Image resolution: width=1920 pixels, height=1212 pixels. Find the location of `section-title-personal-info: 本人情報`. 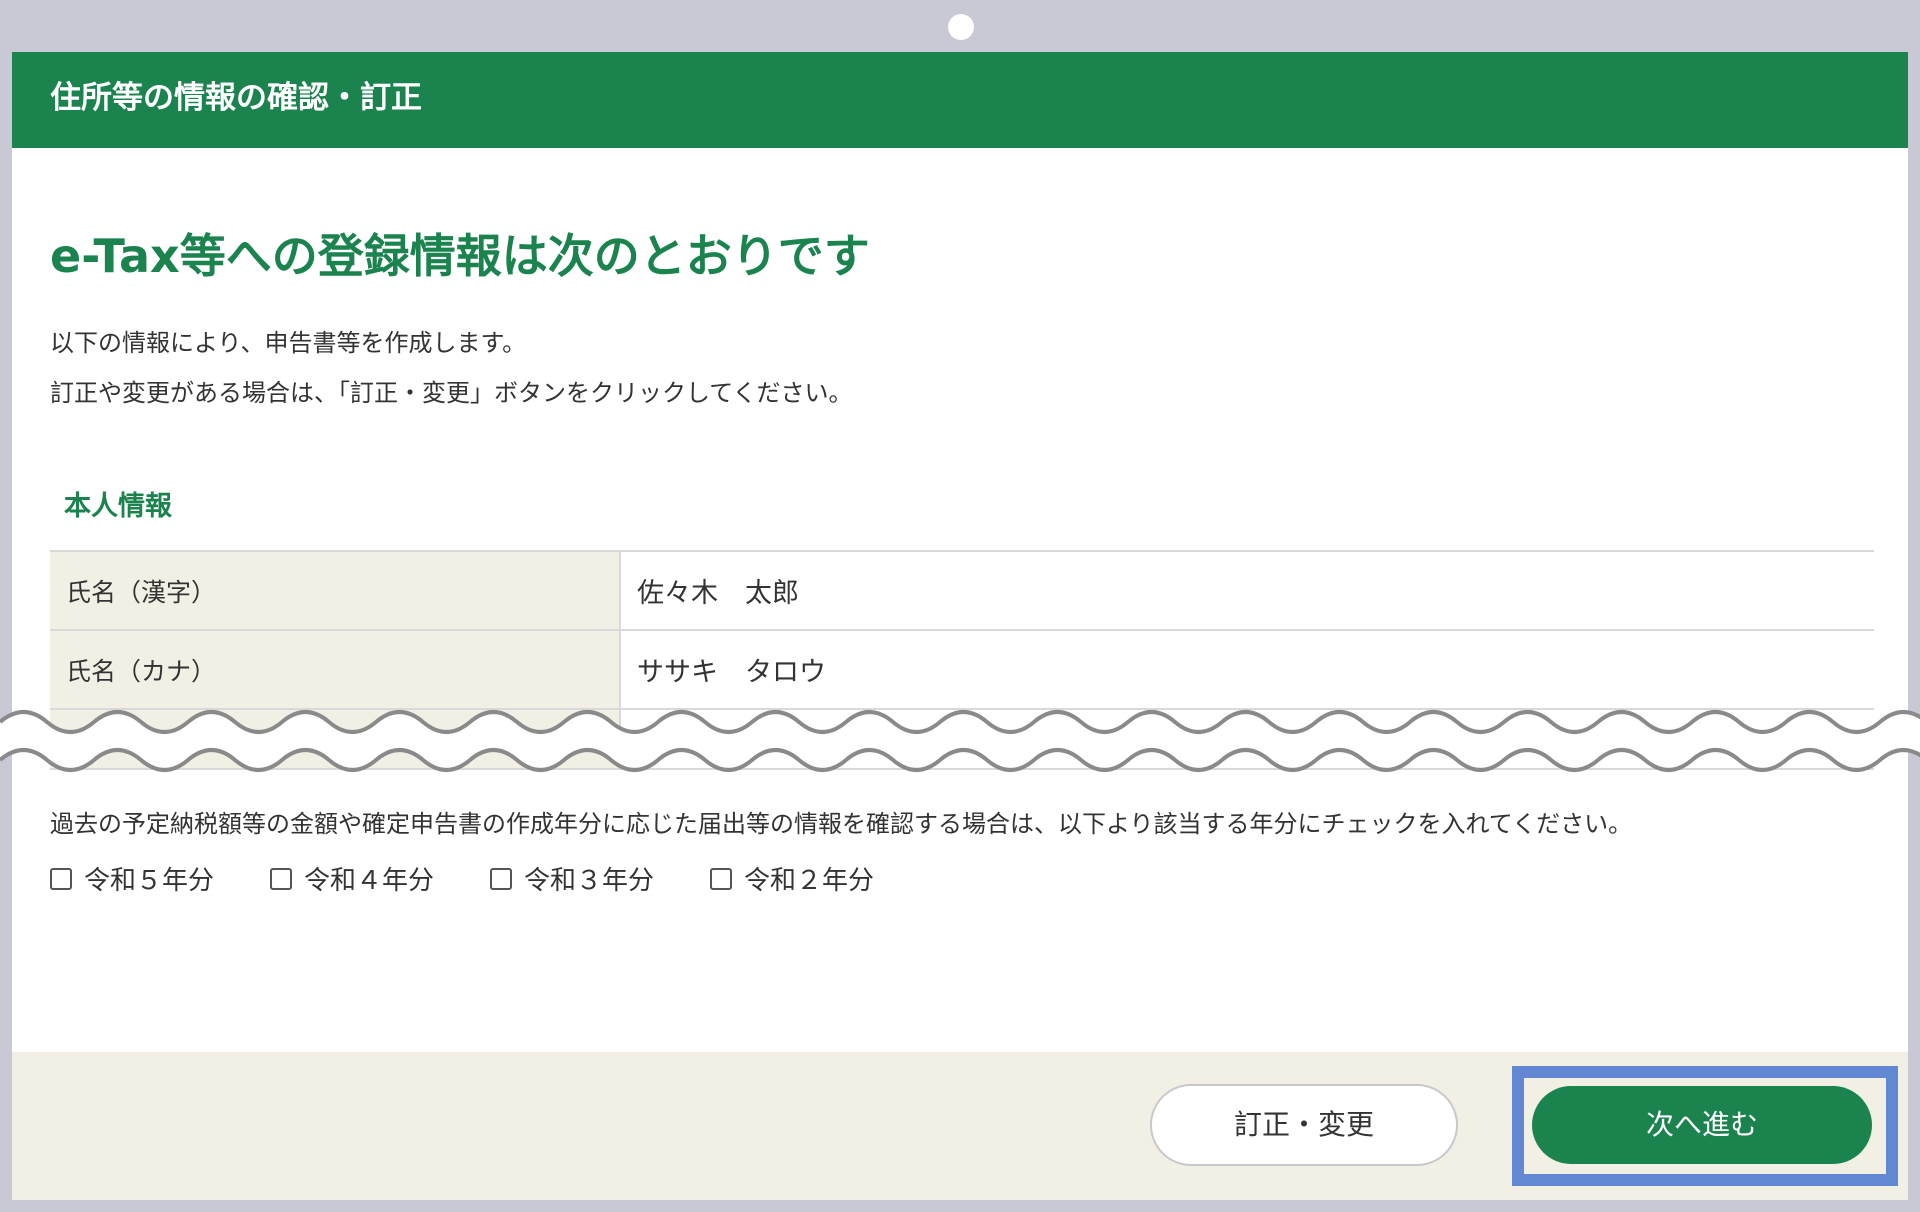

section-title-personal-info: 本人情報 is located at coordinates (118, 506).